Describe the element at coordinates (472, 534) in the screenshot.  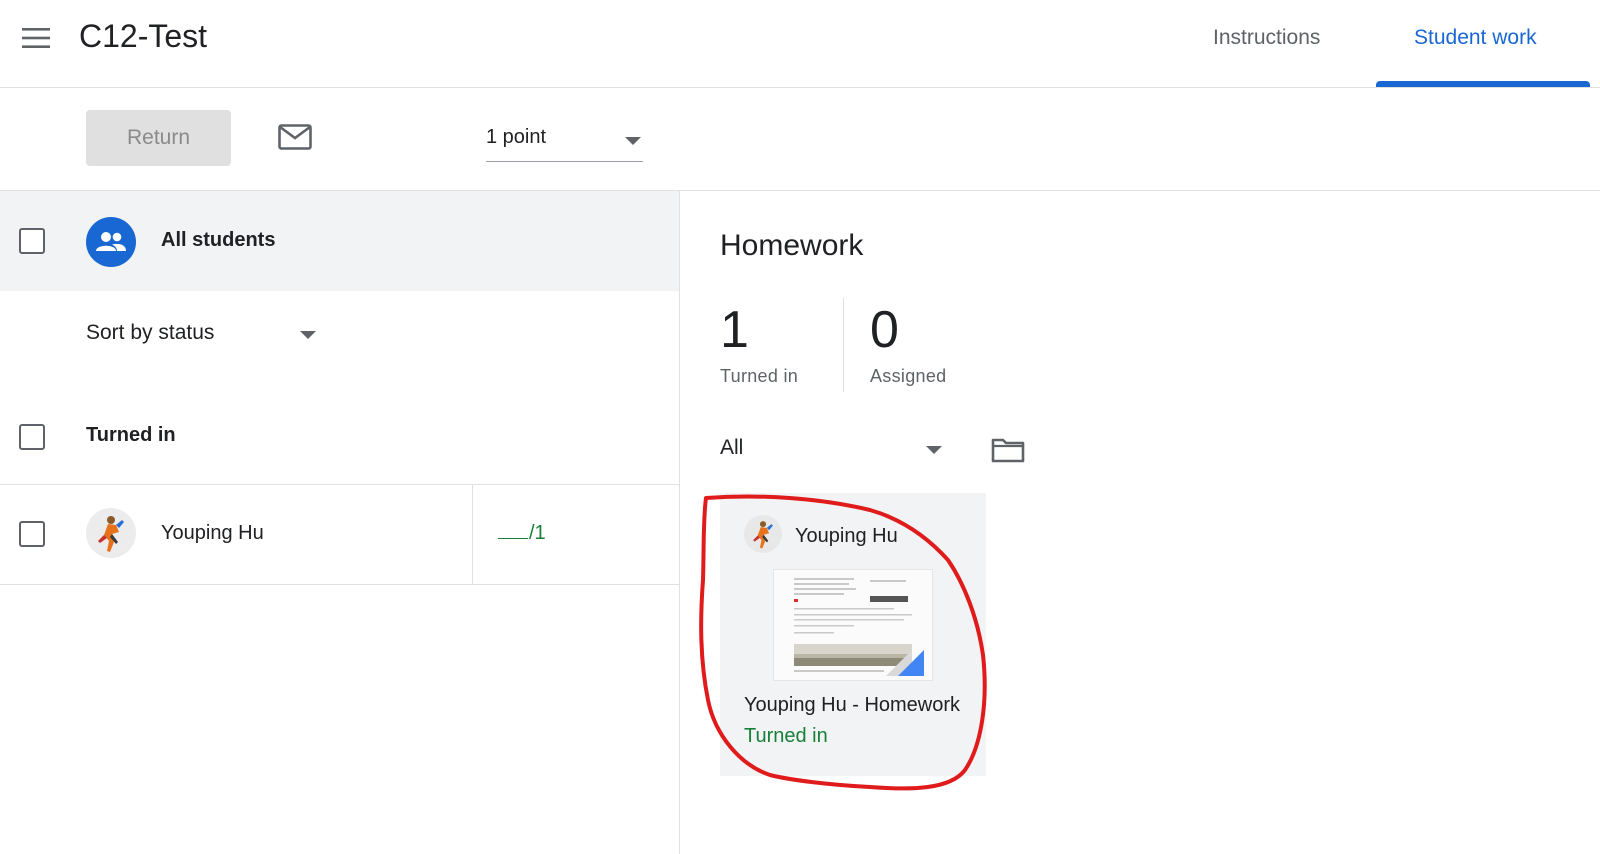
I see `grade-divider` at that location.